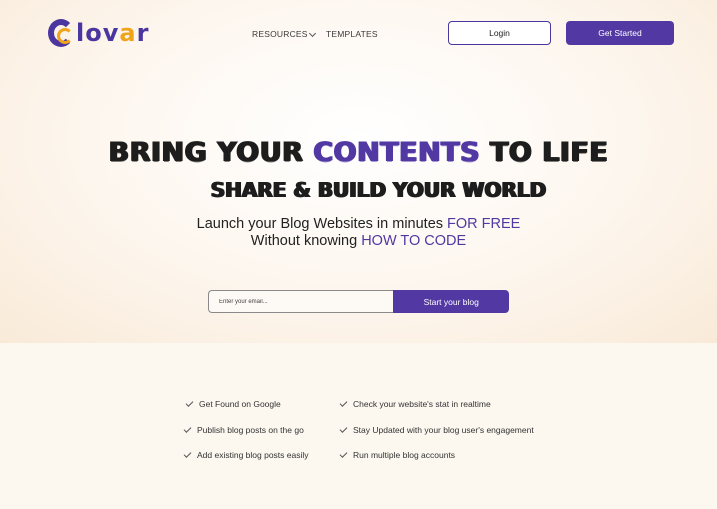  I want to click on hero-headline: BRING YOUR CONTENTS TO LIFE, so click(358, 152).